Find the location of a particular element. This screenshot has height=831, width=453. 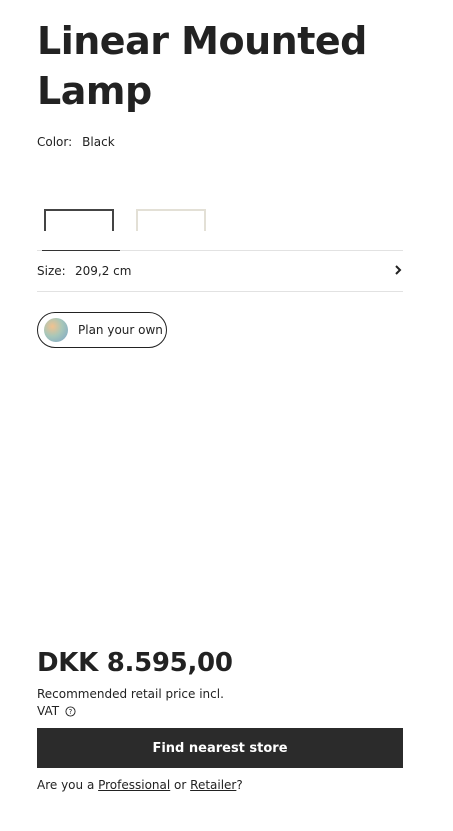

color-row: Color: Black is located at coordinates (76, 142).